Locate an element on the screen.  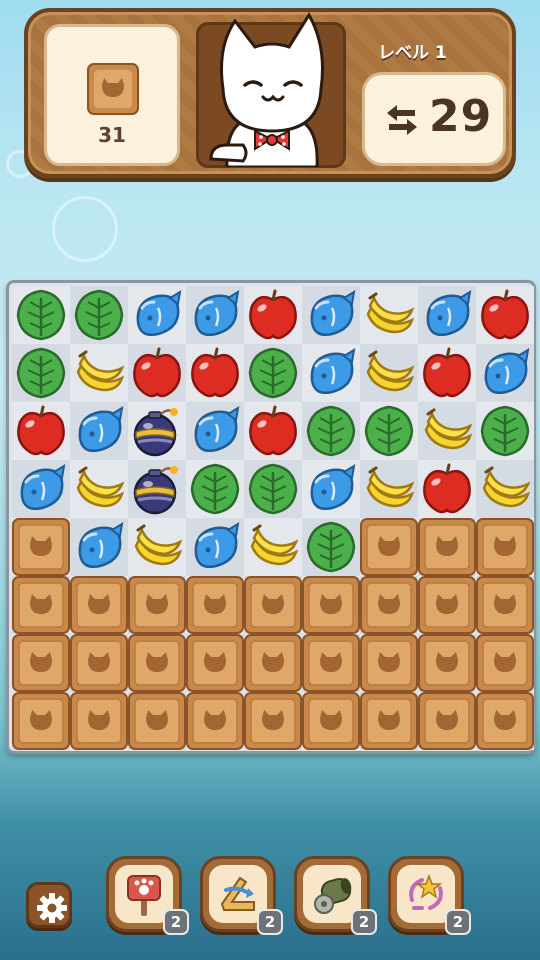
settings-button is located at coordinates (49, 905).